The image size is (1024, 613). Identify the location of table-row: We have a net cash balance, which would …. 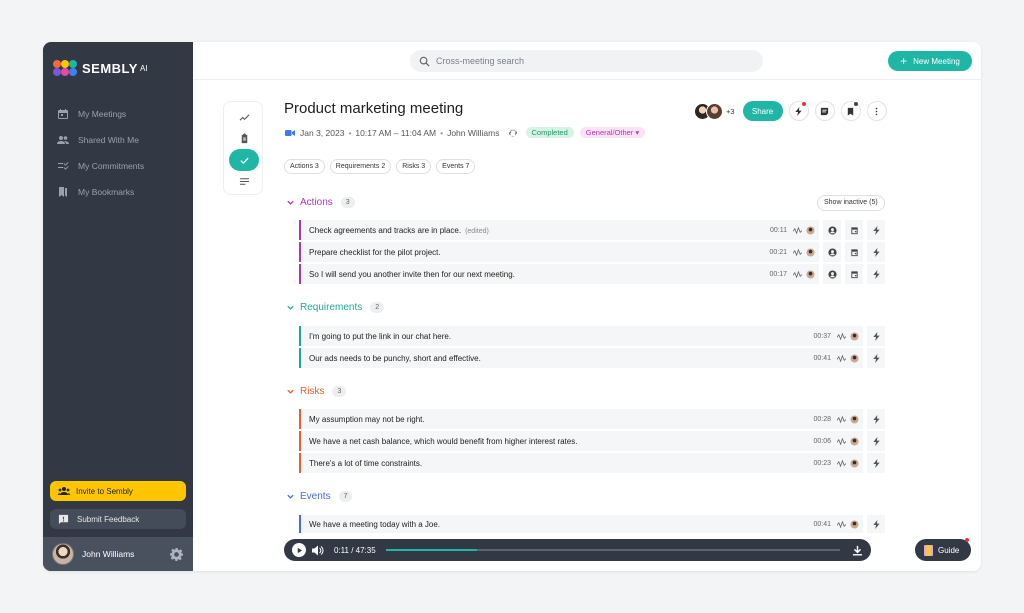
(581, 441).